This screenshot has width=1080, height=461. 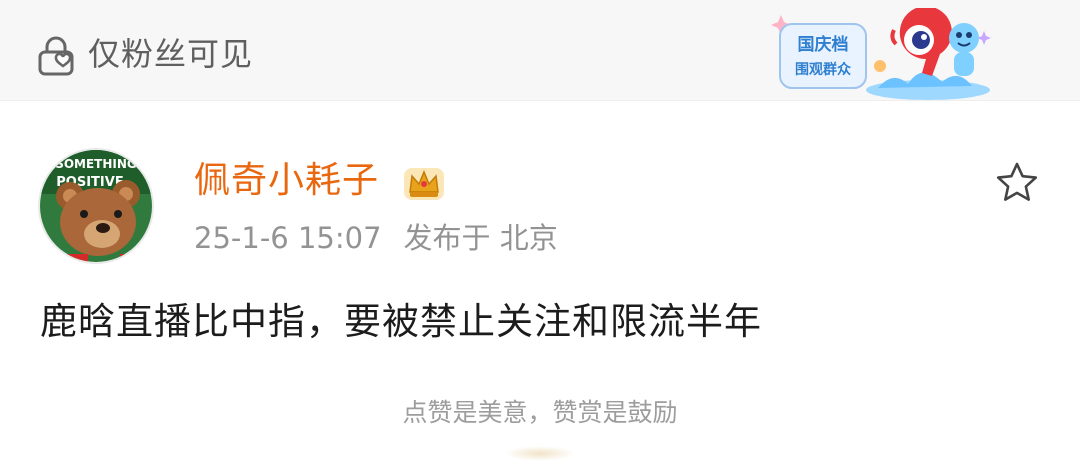 What do you see at coordinates (424, 182) in the screenshot?
I see `crown-vip-icon` at bounding box center [424, 182].